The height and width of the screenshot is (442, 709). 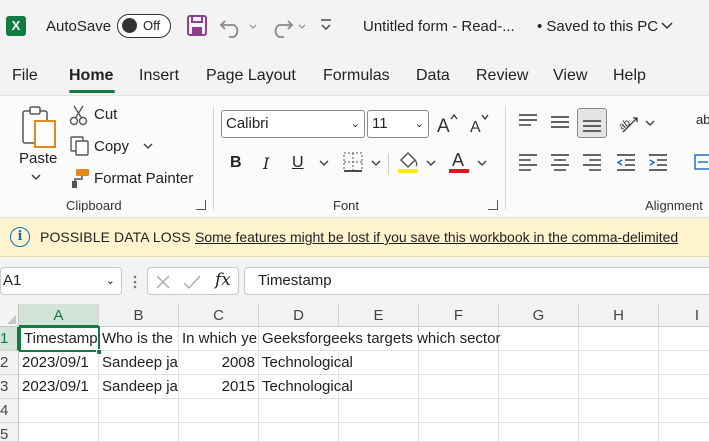 I want to click on tab-data: Data, so click(x=433, y=76).